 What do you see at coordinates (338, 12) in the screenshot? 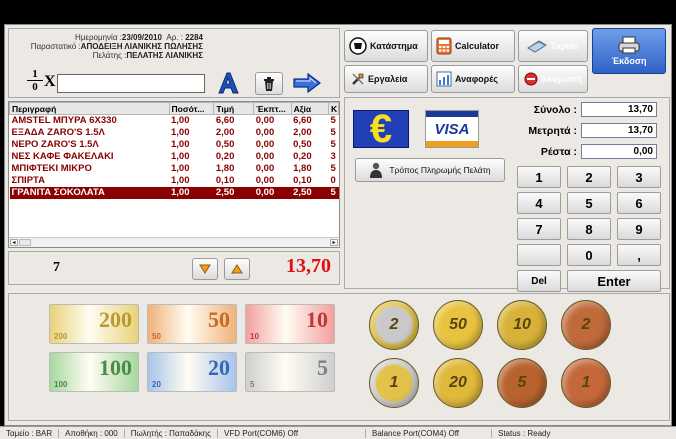
I see `title-bar` at bounding box center [338, 12].